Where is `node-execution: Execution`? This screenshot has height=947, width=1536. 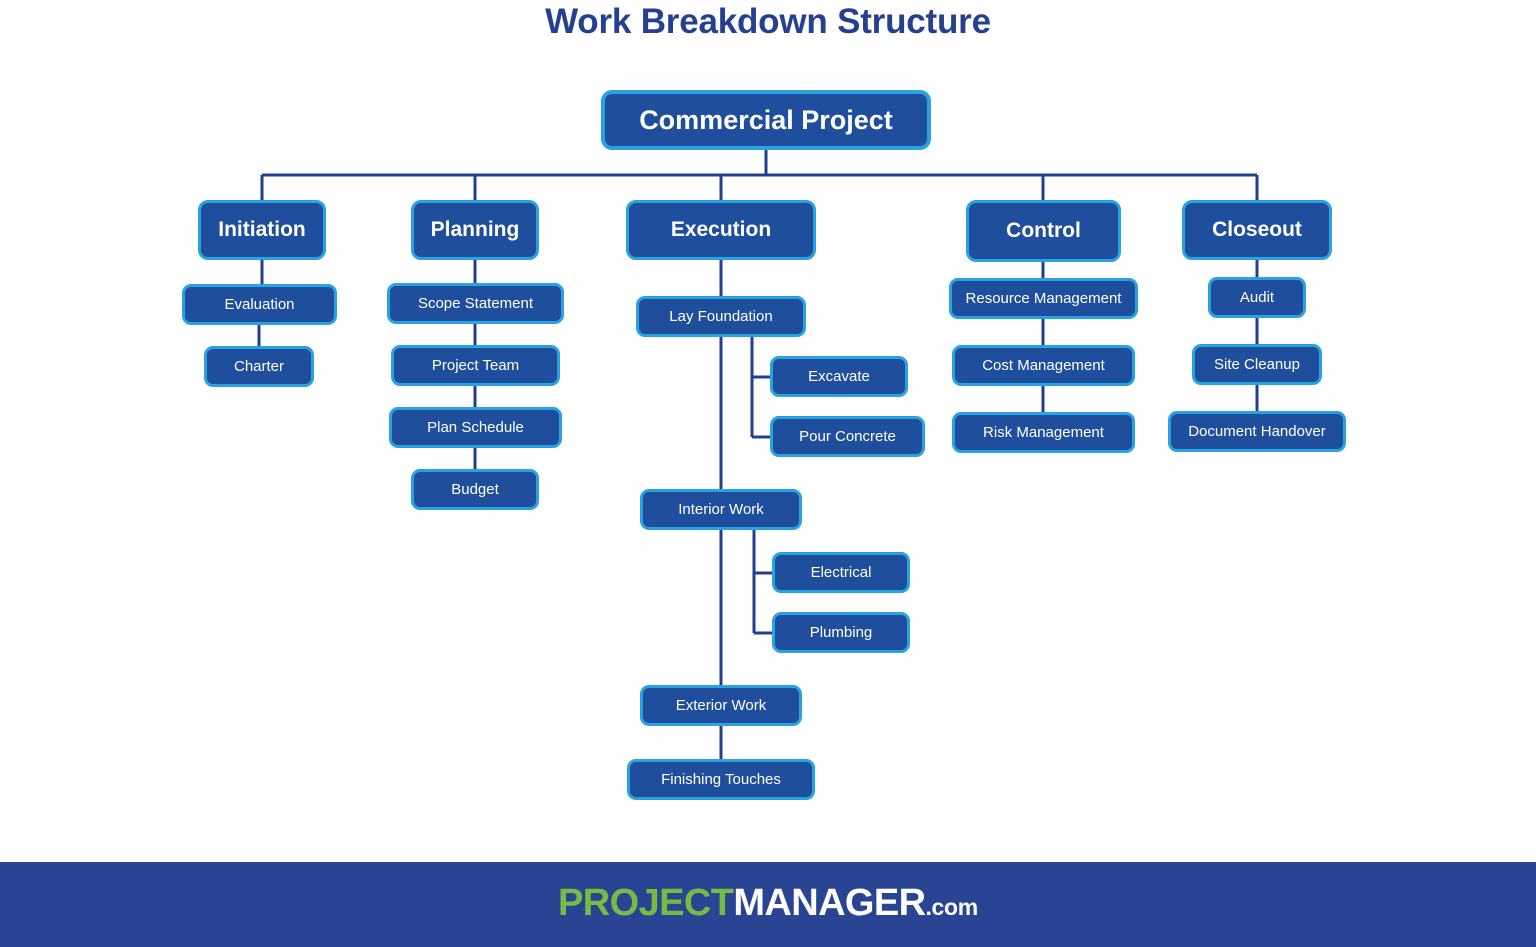 node-execution: Execution is located at coordinates (721, 230).